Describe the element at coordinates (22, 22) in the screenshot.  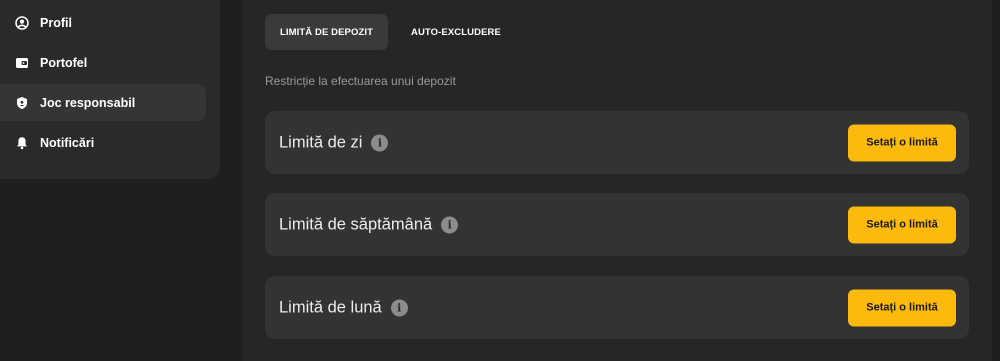
I see `user-circle-icon` at that location.